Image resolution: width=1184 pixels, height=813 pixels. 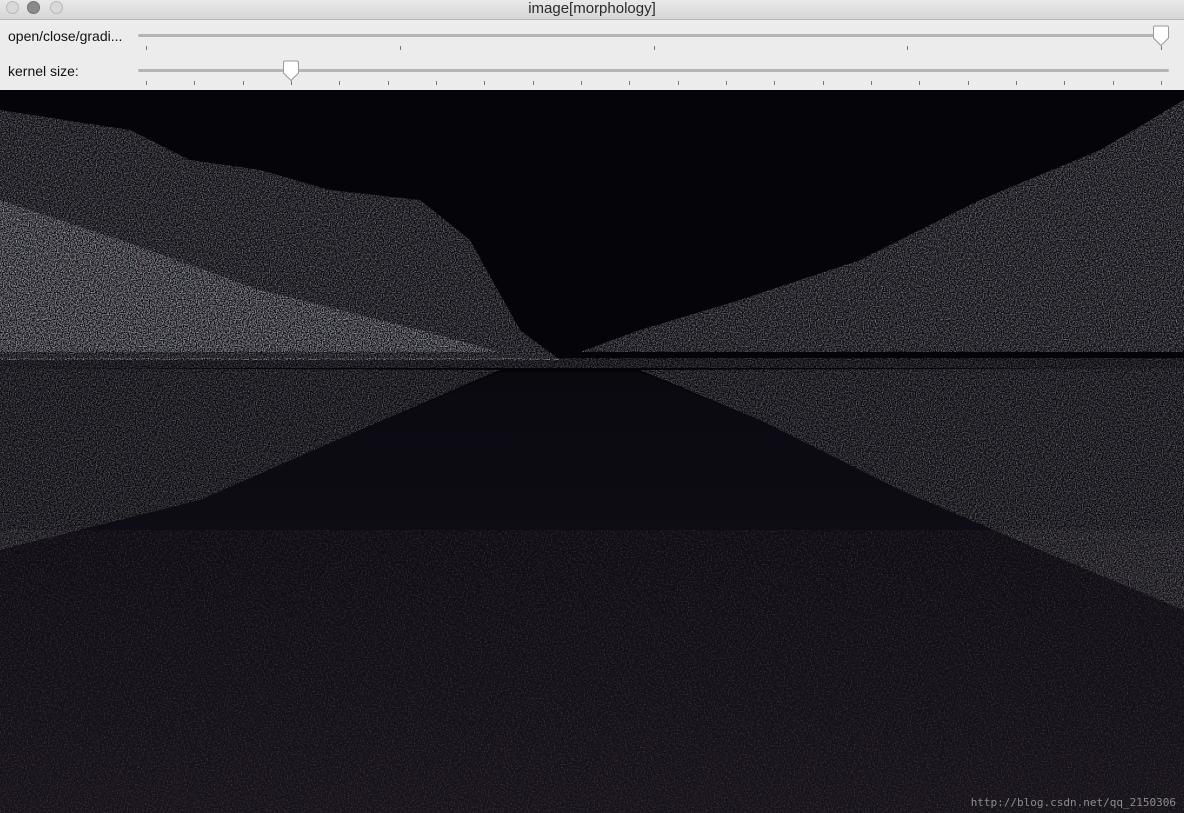 I want to click on operation-slider, so click(x=653, y=37).